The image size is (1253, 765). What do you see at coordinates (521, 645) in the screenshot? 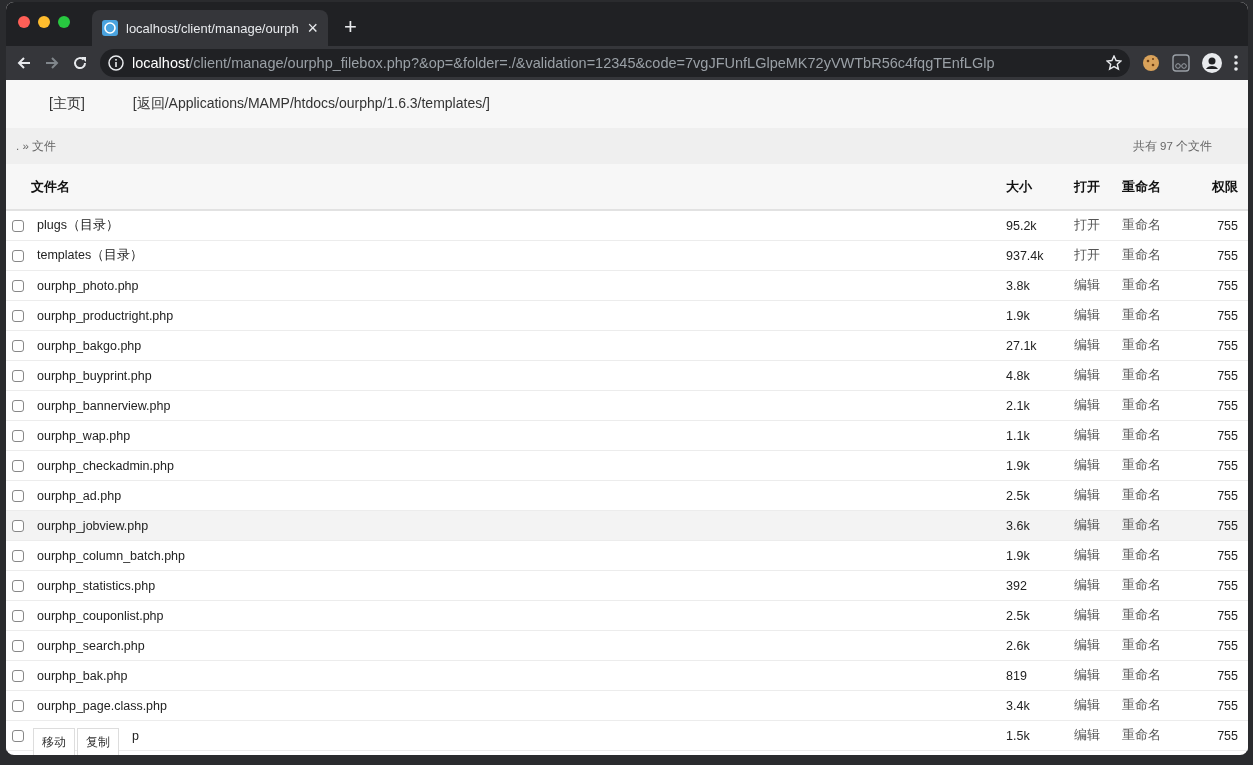
I see `file-name: ourphp_search.php` at bounding box center [521, 645].